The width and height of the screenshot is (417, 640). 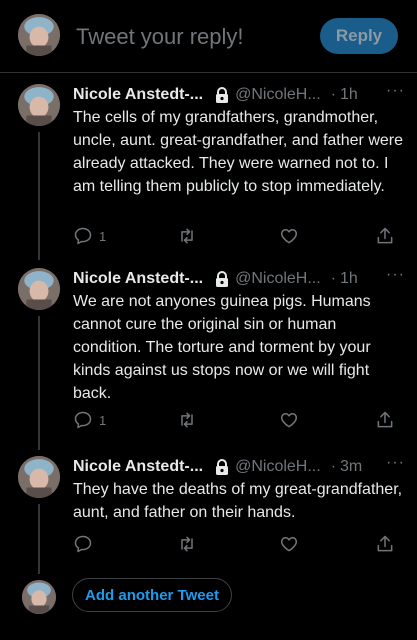 What do you see at coordinates (351, 467) in the screenshot?
I see `timestamp: 3m` at bounding box center [351, 467].